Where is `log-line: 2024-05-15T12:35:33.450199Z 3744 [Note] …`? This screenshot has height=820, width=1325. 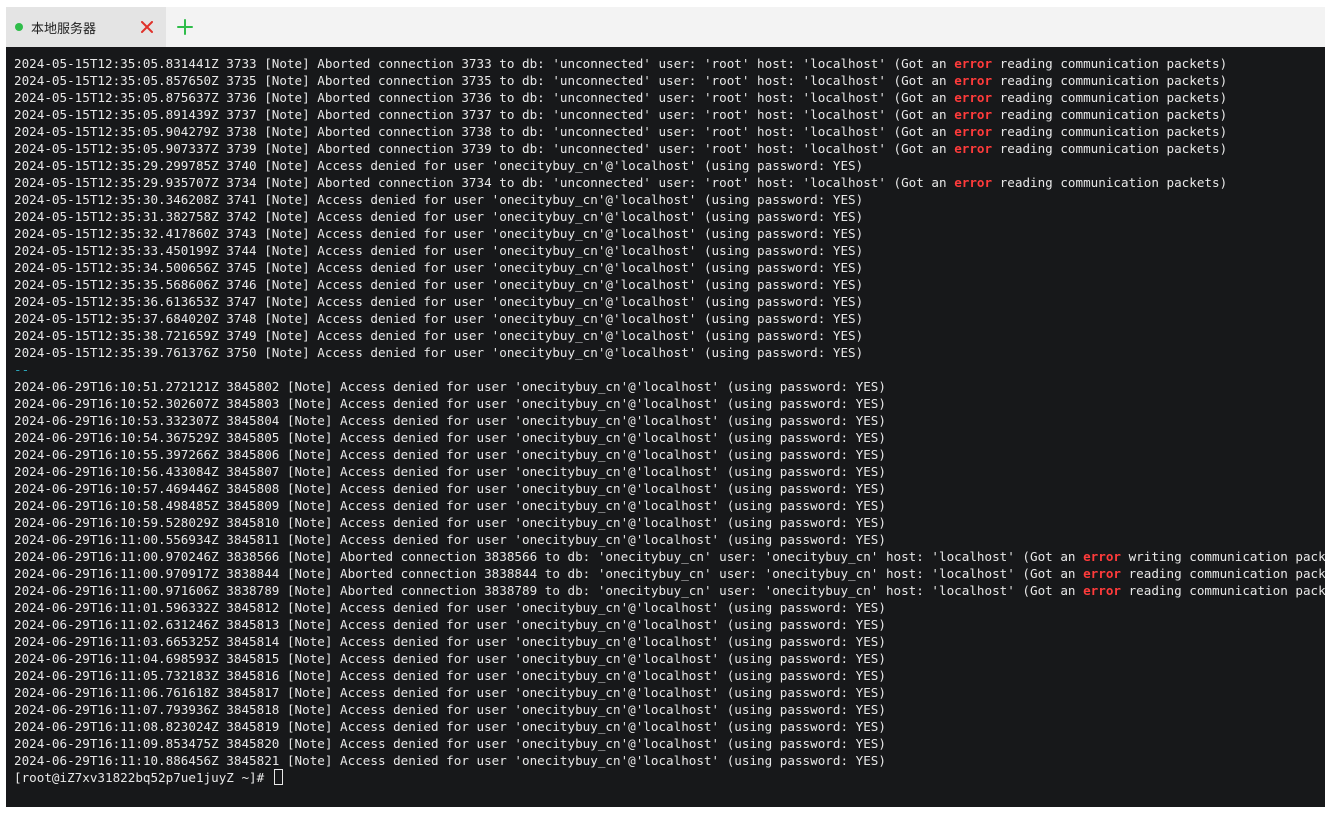 log-line: 2024-05-15T12:35:33.450199Z 3744 [Note] … is located at coordinates (669, 250).